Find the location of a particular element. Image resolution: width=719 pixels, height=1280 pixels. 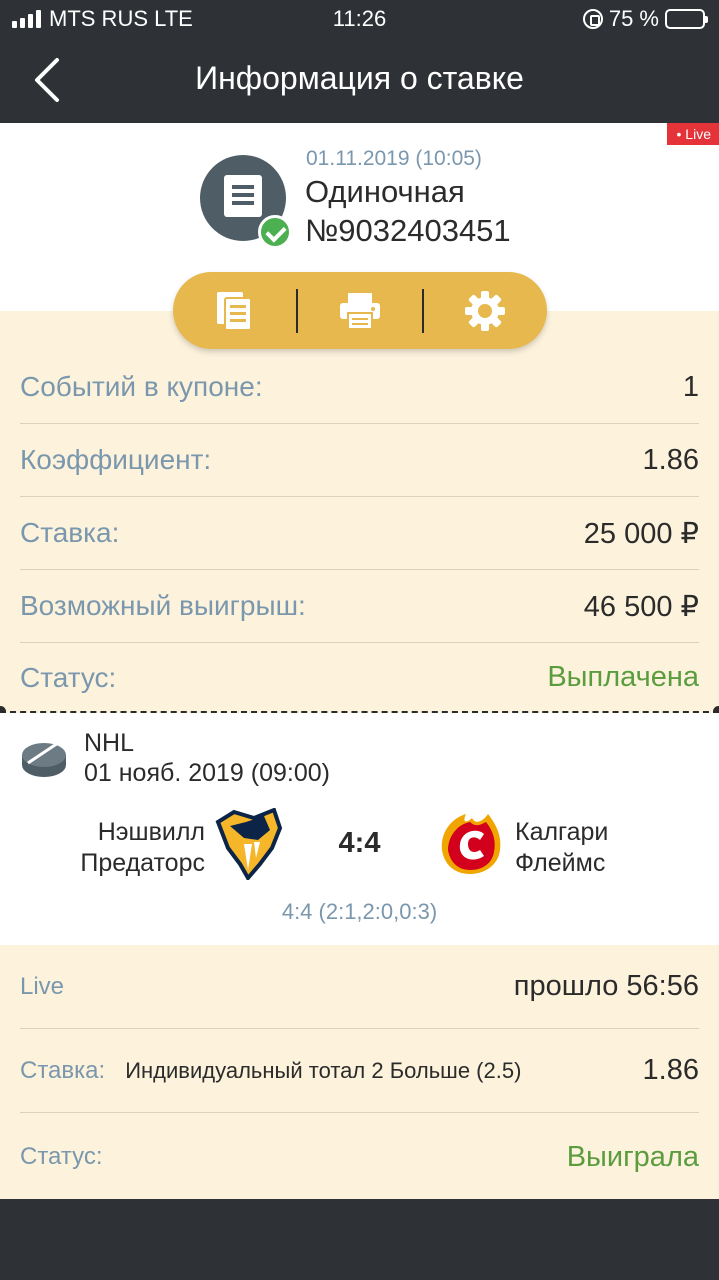

match-score: 4:4 is located at coordinates (359, 843).